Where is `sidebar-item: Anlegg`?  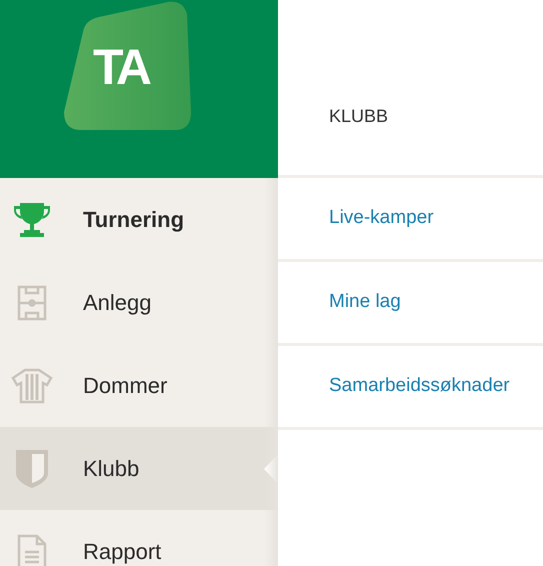
sidebar-item: Anlegg is located at coordinates (139, 302).